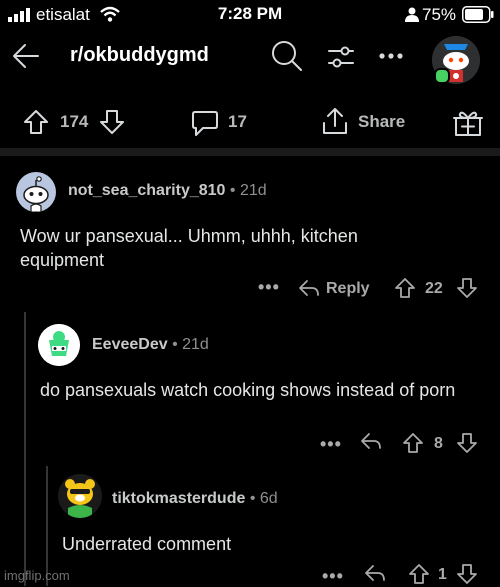 The image size is (500, 587). Describe the element at coordinates (439, 14) in the screenshot. I see `battery-percent: 75%` at that location.